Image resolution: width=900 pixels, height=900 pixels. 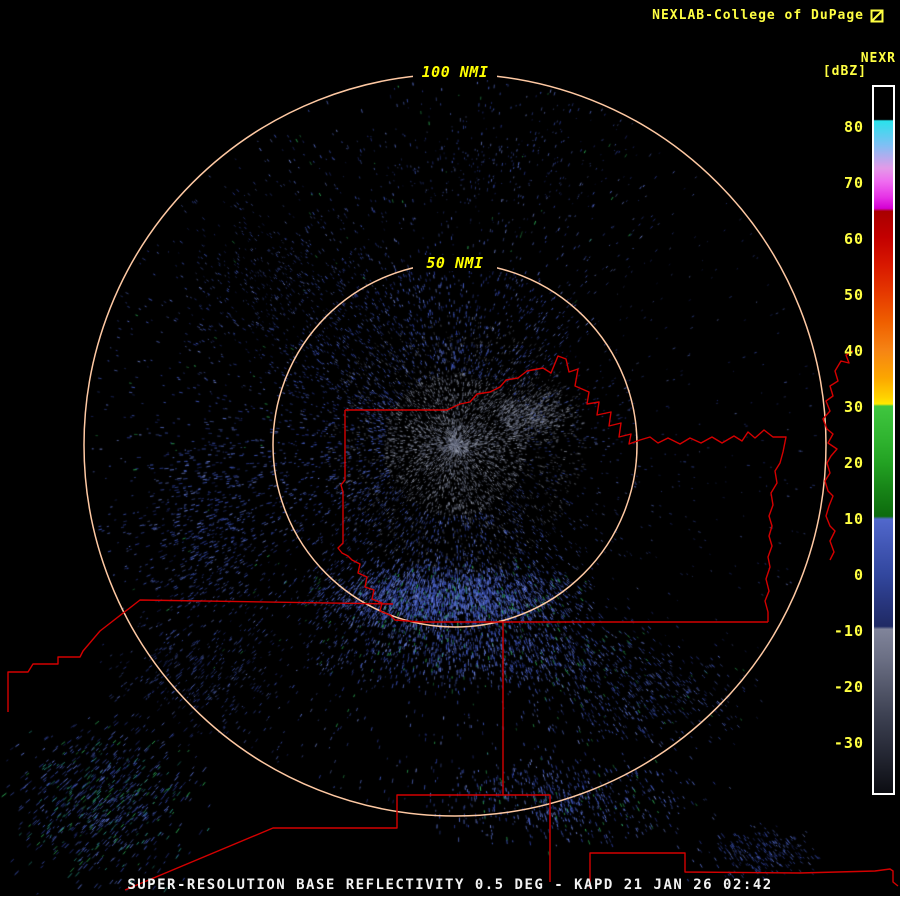 I want to click on branding-text: NEXLAB-College of DuPage, so click(x=758, y=15).